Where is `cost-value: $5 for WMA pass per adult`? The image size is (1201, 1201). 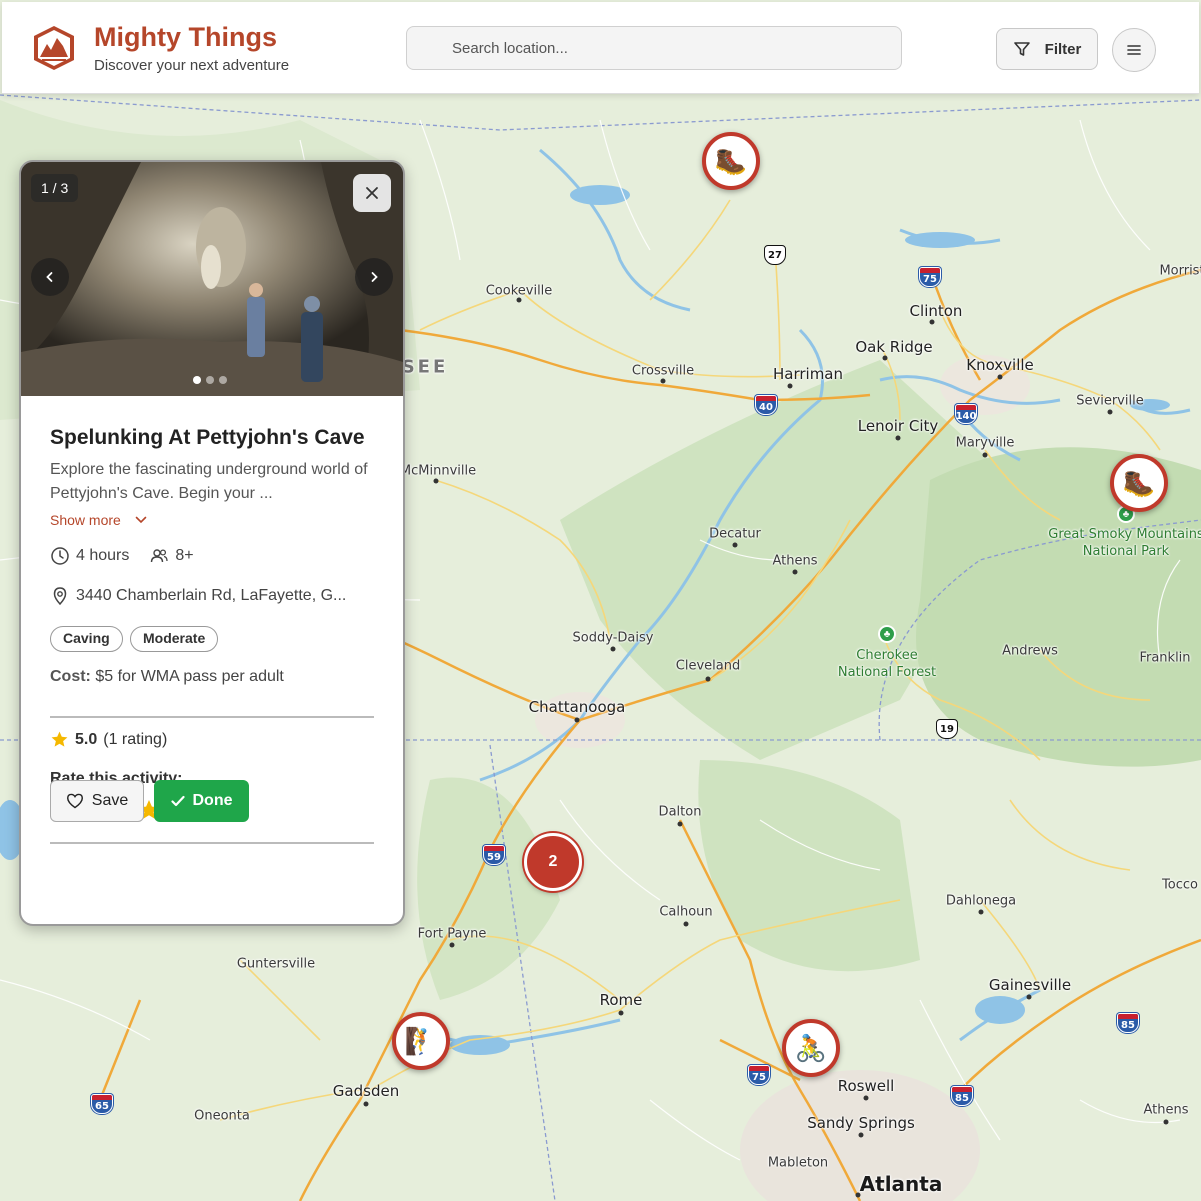
cost-value: $5 for WMA pass per adult is located at coordinates (189, 676).